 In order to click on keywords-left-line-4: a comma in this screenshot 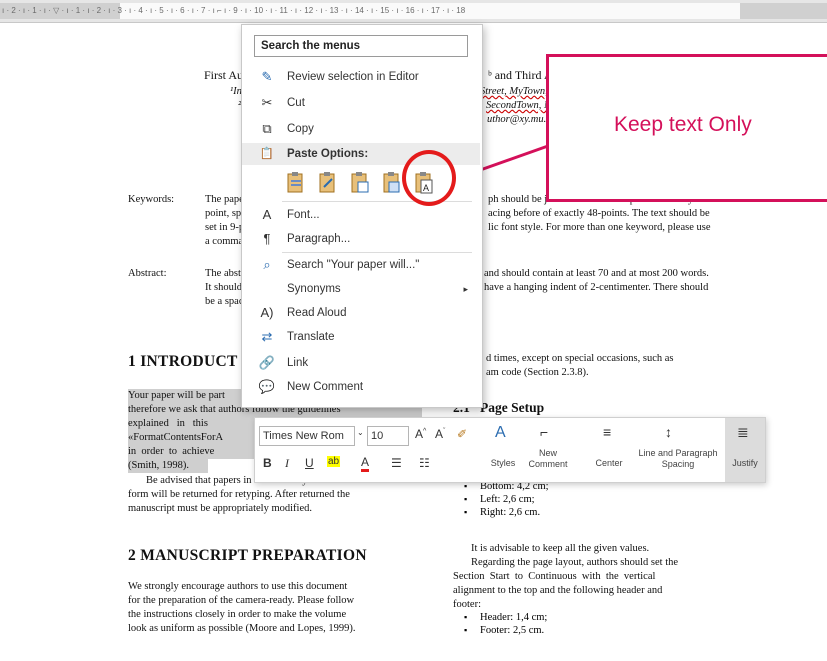, I will do `click(224, 241)`.